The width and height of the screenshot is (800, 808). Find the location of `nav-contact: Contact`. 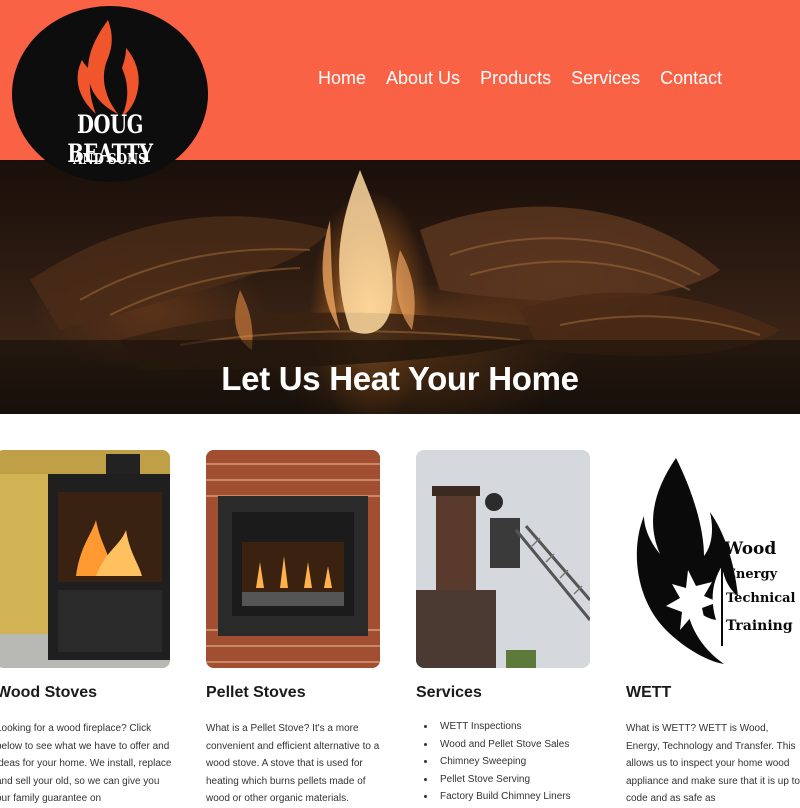

nav-contact: Contact is located at coordinates (691, 78).